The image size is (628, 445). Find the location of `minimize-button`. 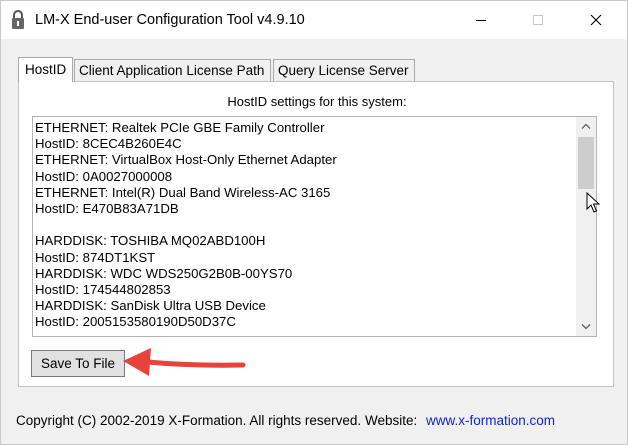

minimize-button is located at coordinates (481, 20).